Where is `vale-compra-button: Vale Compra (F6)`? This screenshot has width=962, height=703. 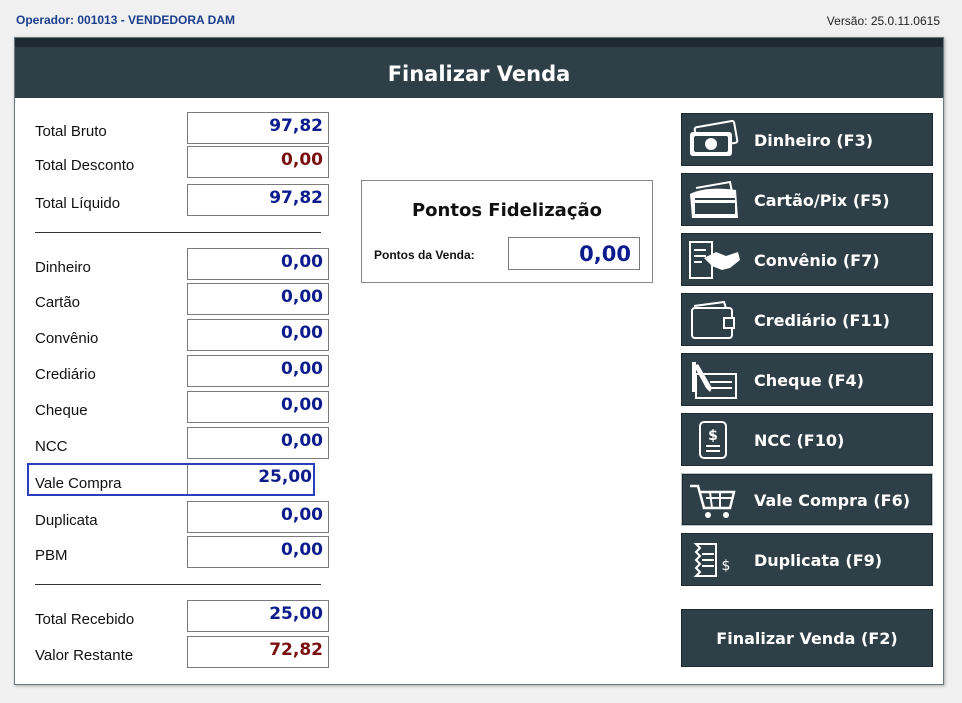 vale-compra-button: Vale Compra (F6) is located at coordinates (807, 499).